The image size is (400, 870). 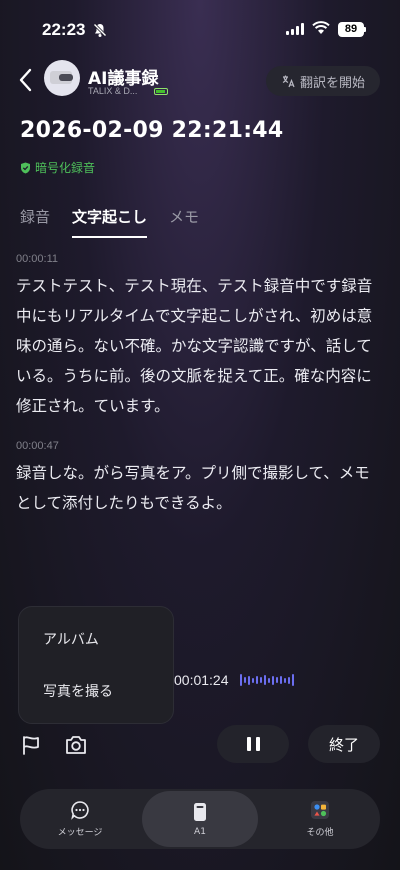 I want to click on apps-icon, so click(x=320, y=810).